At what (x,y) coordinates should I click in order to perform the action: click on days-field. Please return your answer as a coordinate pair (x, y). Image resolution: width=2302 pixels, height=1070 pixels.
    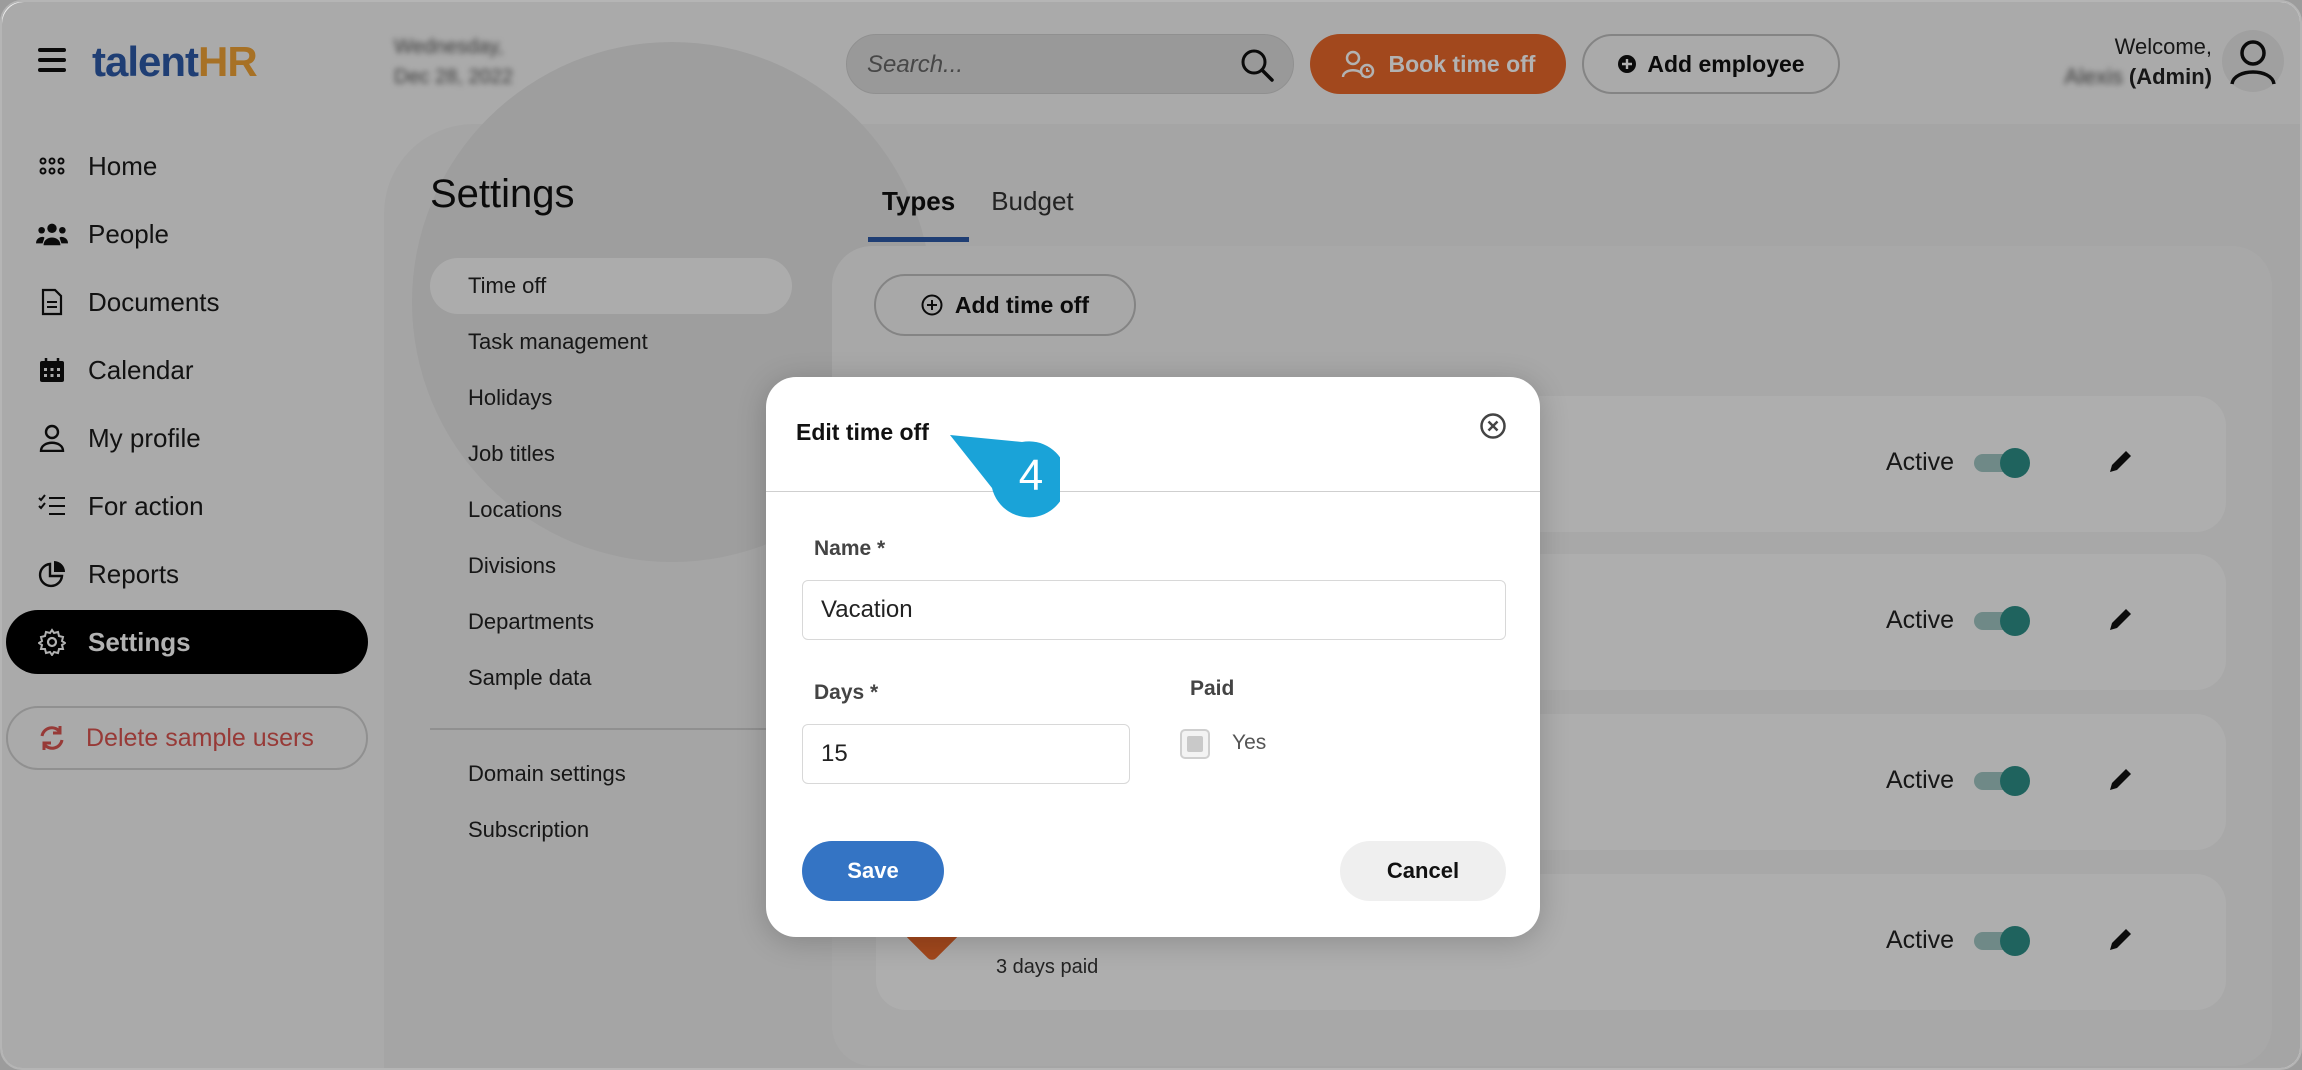
    Looking at the image, I should click on (966, 754).